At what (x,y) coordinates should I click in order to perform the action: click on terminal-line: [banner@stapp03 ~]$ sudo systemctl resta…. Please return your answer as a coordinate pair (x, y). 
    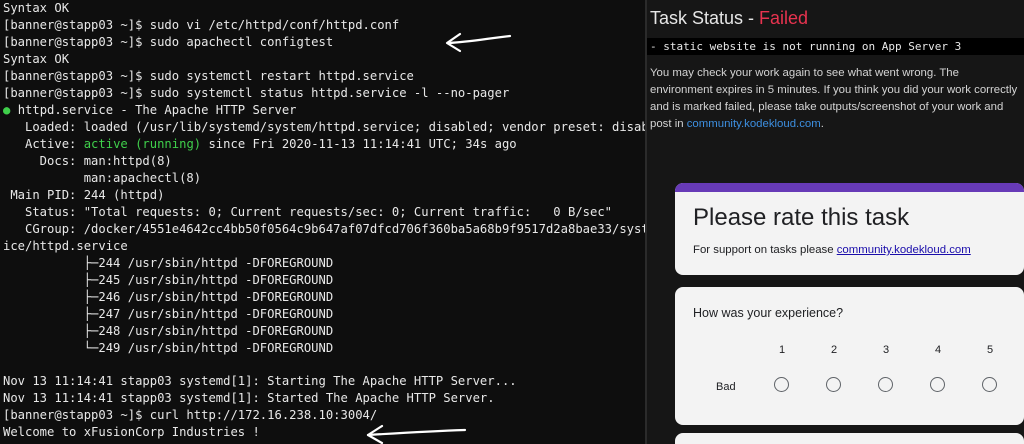
    Looking at the image, I should click on (208, 76).